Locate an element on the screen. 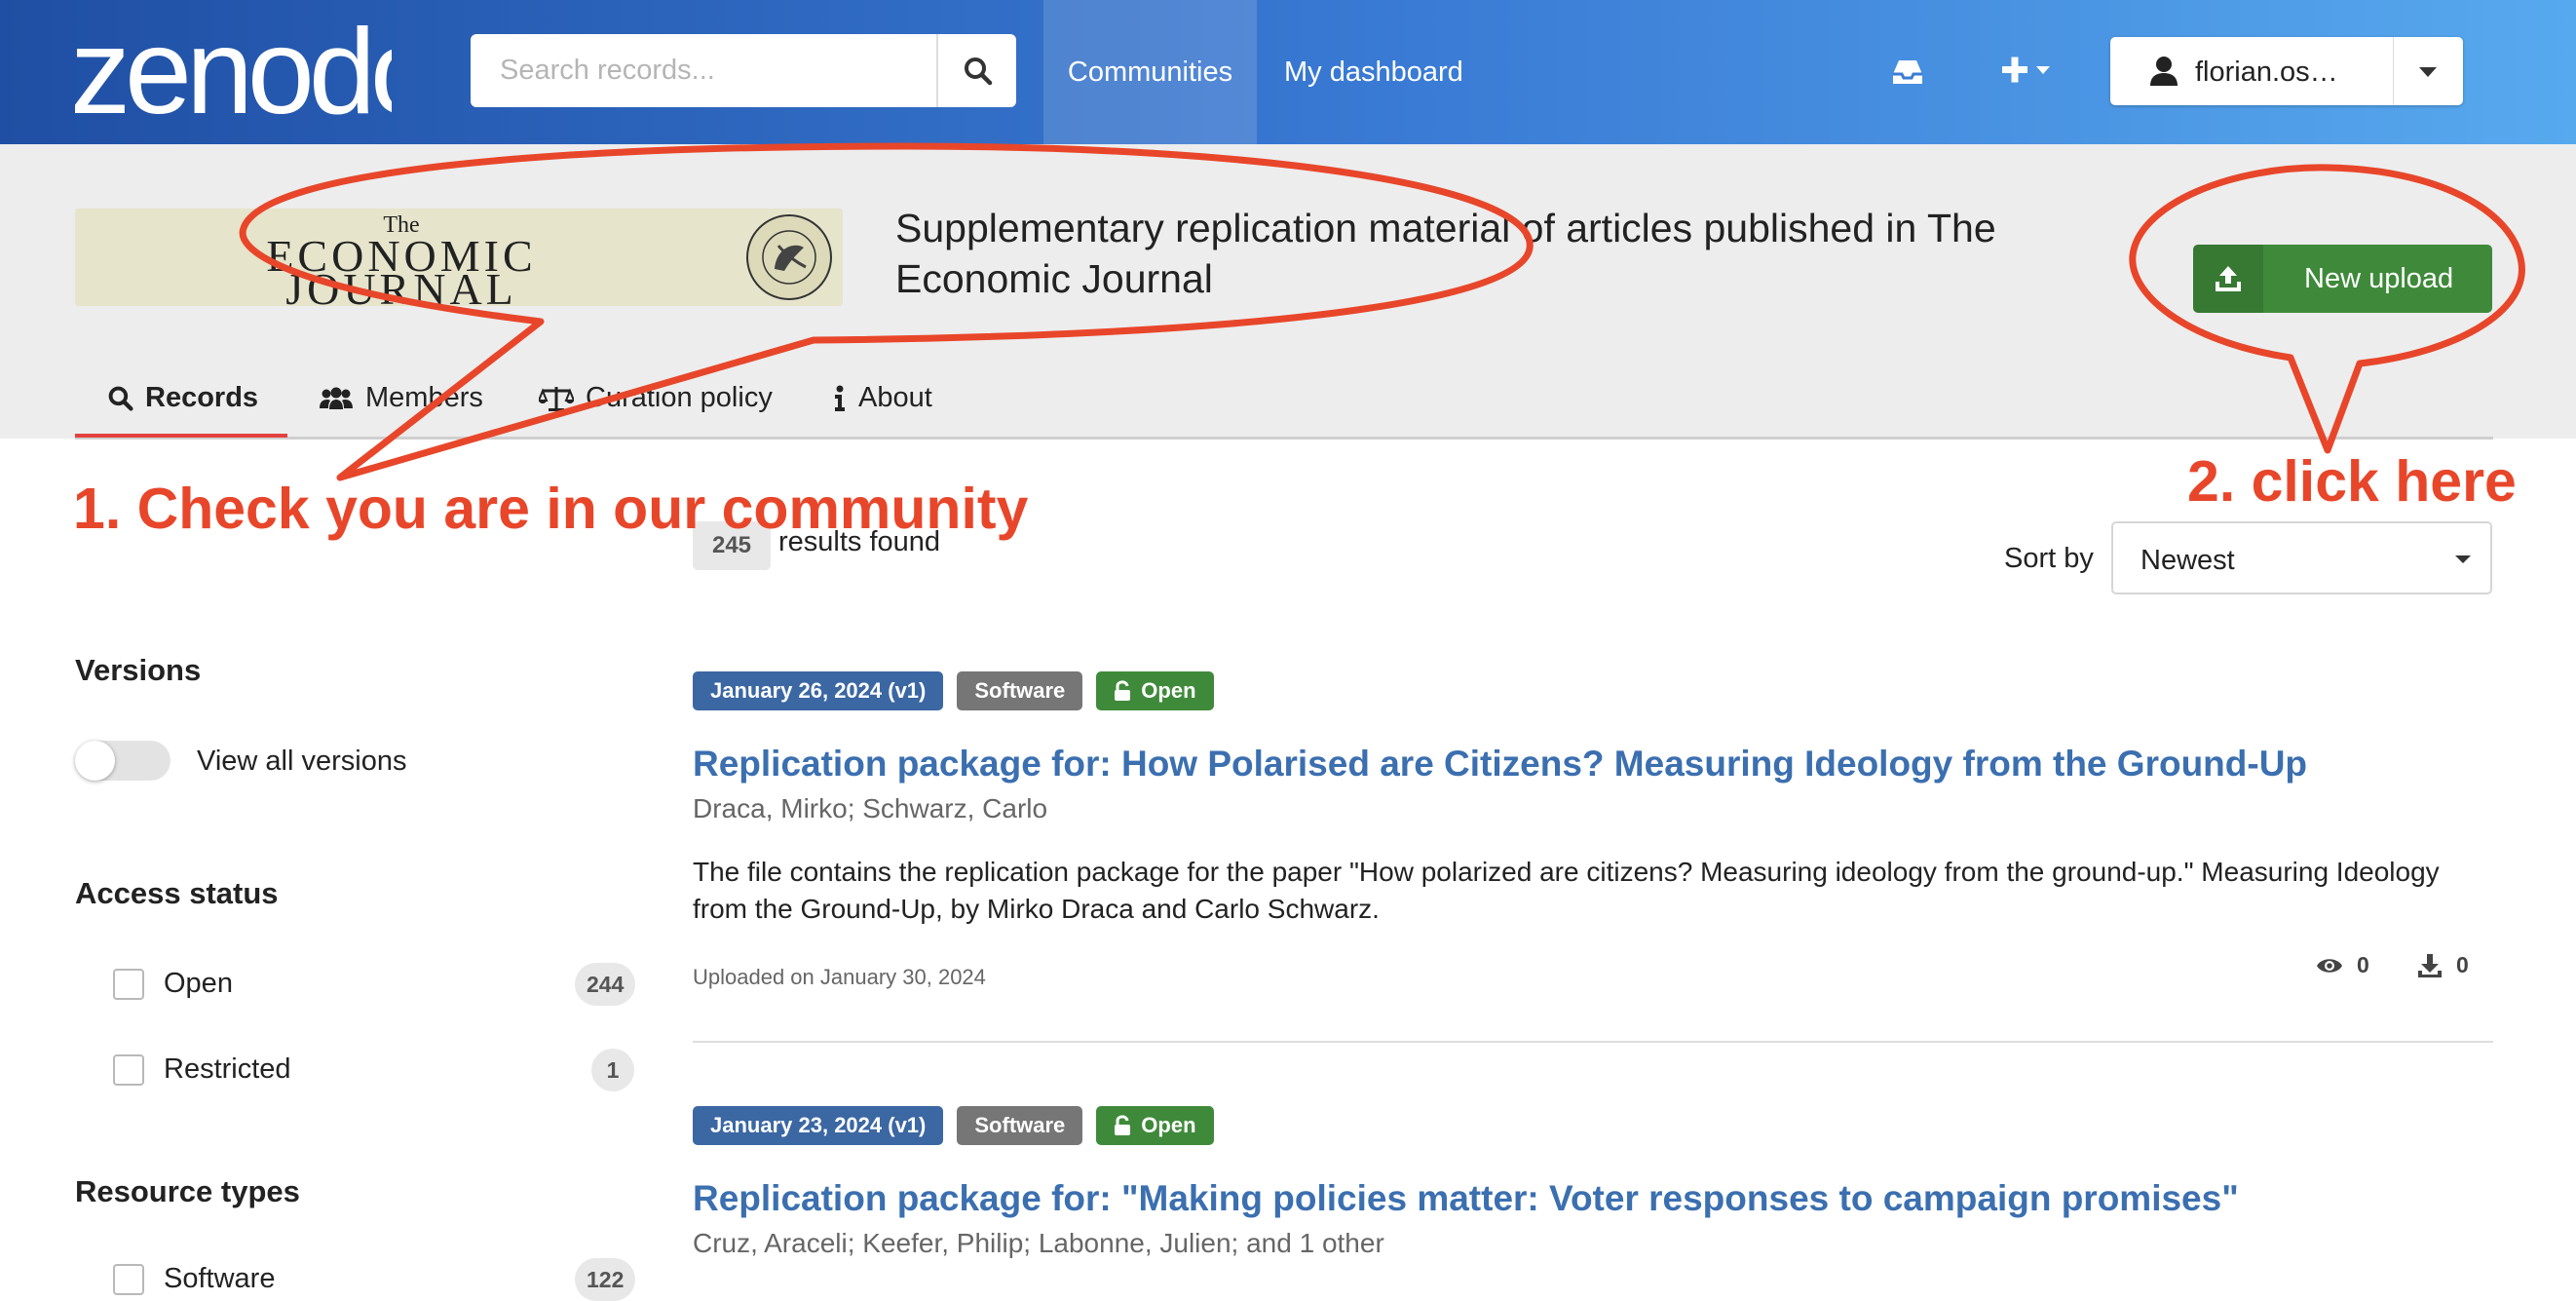  annotation-step-1: 1. Check you are in our community is located at coordinates (551, 509).